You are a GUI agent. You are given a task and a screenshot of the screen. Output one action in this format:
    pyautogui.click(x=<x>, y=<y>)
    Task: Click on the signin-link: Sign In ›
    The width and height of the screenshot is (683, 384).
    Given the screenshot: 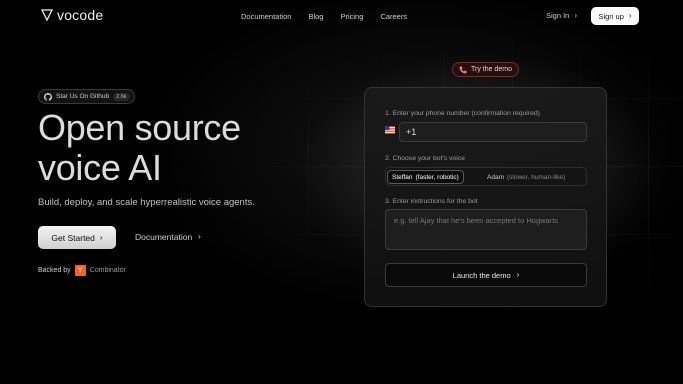 What is the action you would take?
    pyautogui.click(x=561, y=15)
    